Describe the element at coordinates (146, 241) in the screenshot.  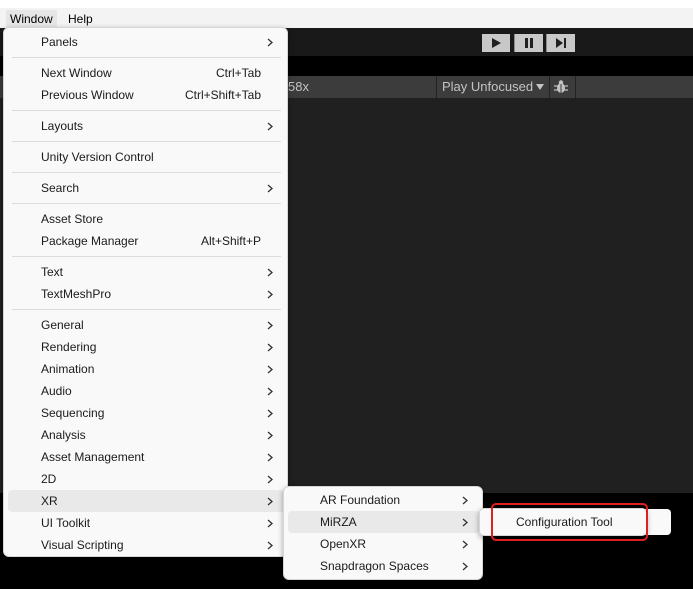
I see `menu-item-package-manager: Package Manager Alt+Shift+P` at that location.